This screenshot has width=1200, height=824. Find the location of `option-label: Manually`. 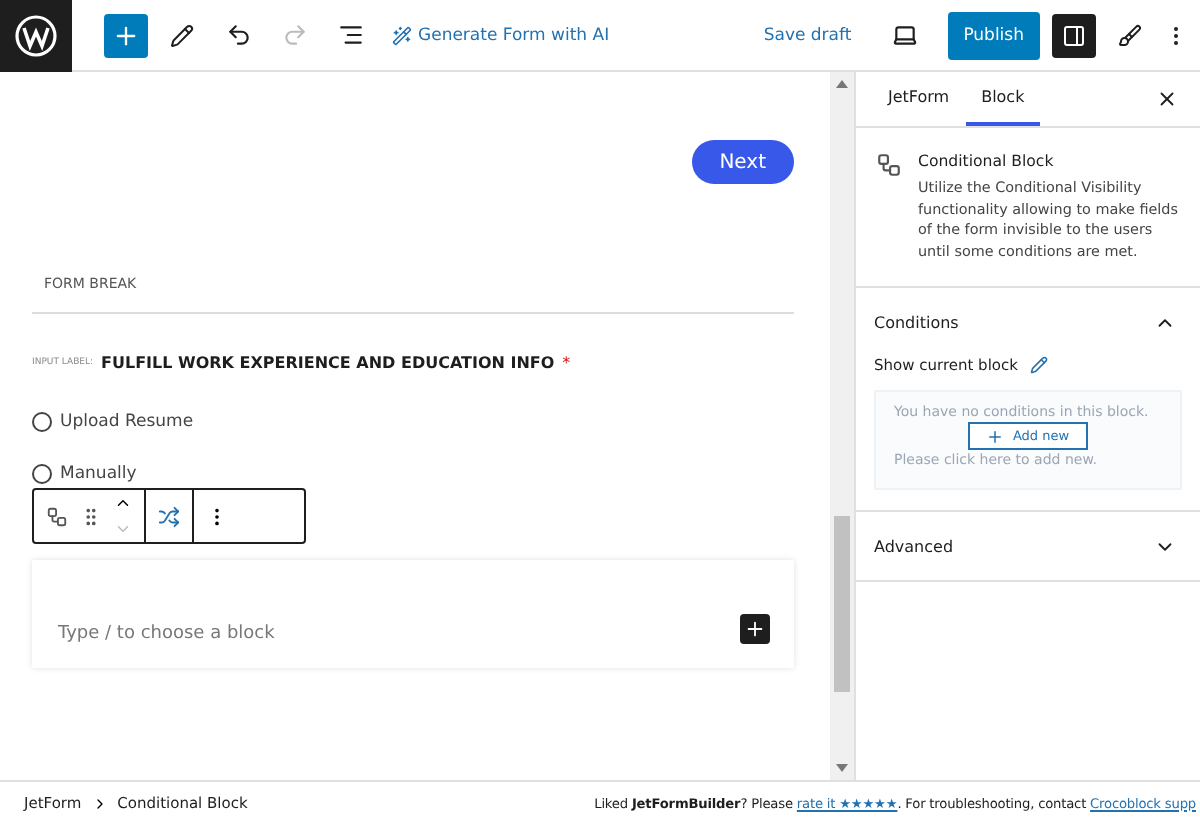

option-label: Manually is located at coordinates (98, 474).